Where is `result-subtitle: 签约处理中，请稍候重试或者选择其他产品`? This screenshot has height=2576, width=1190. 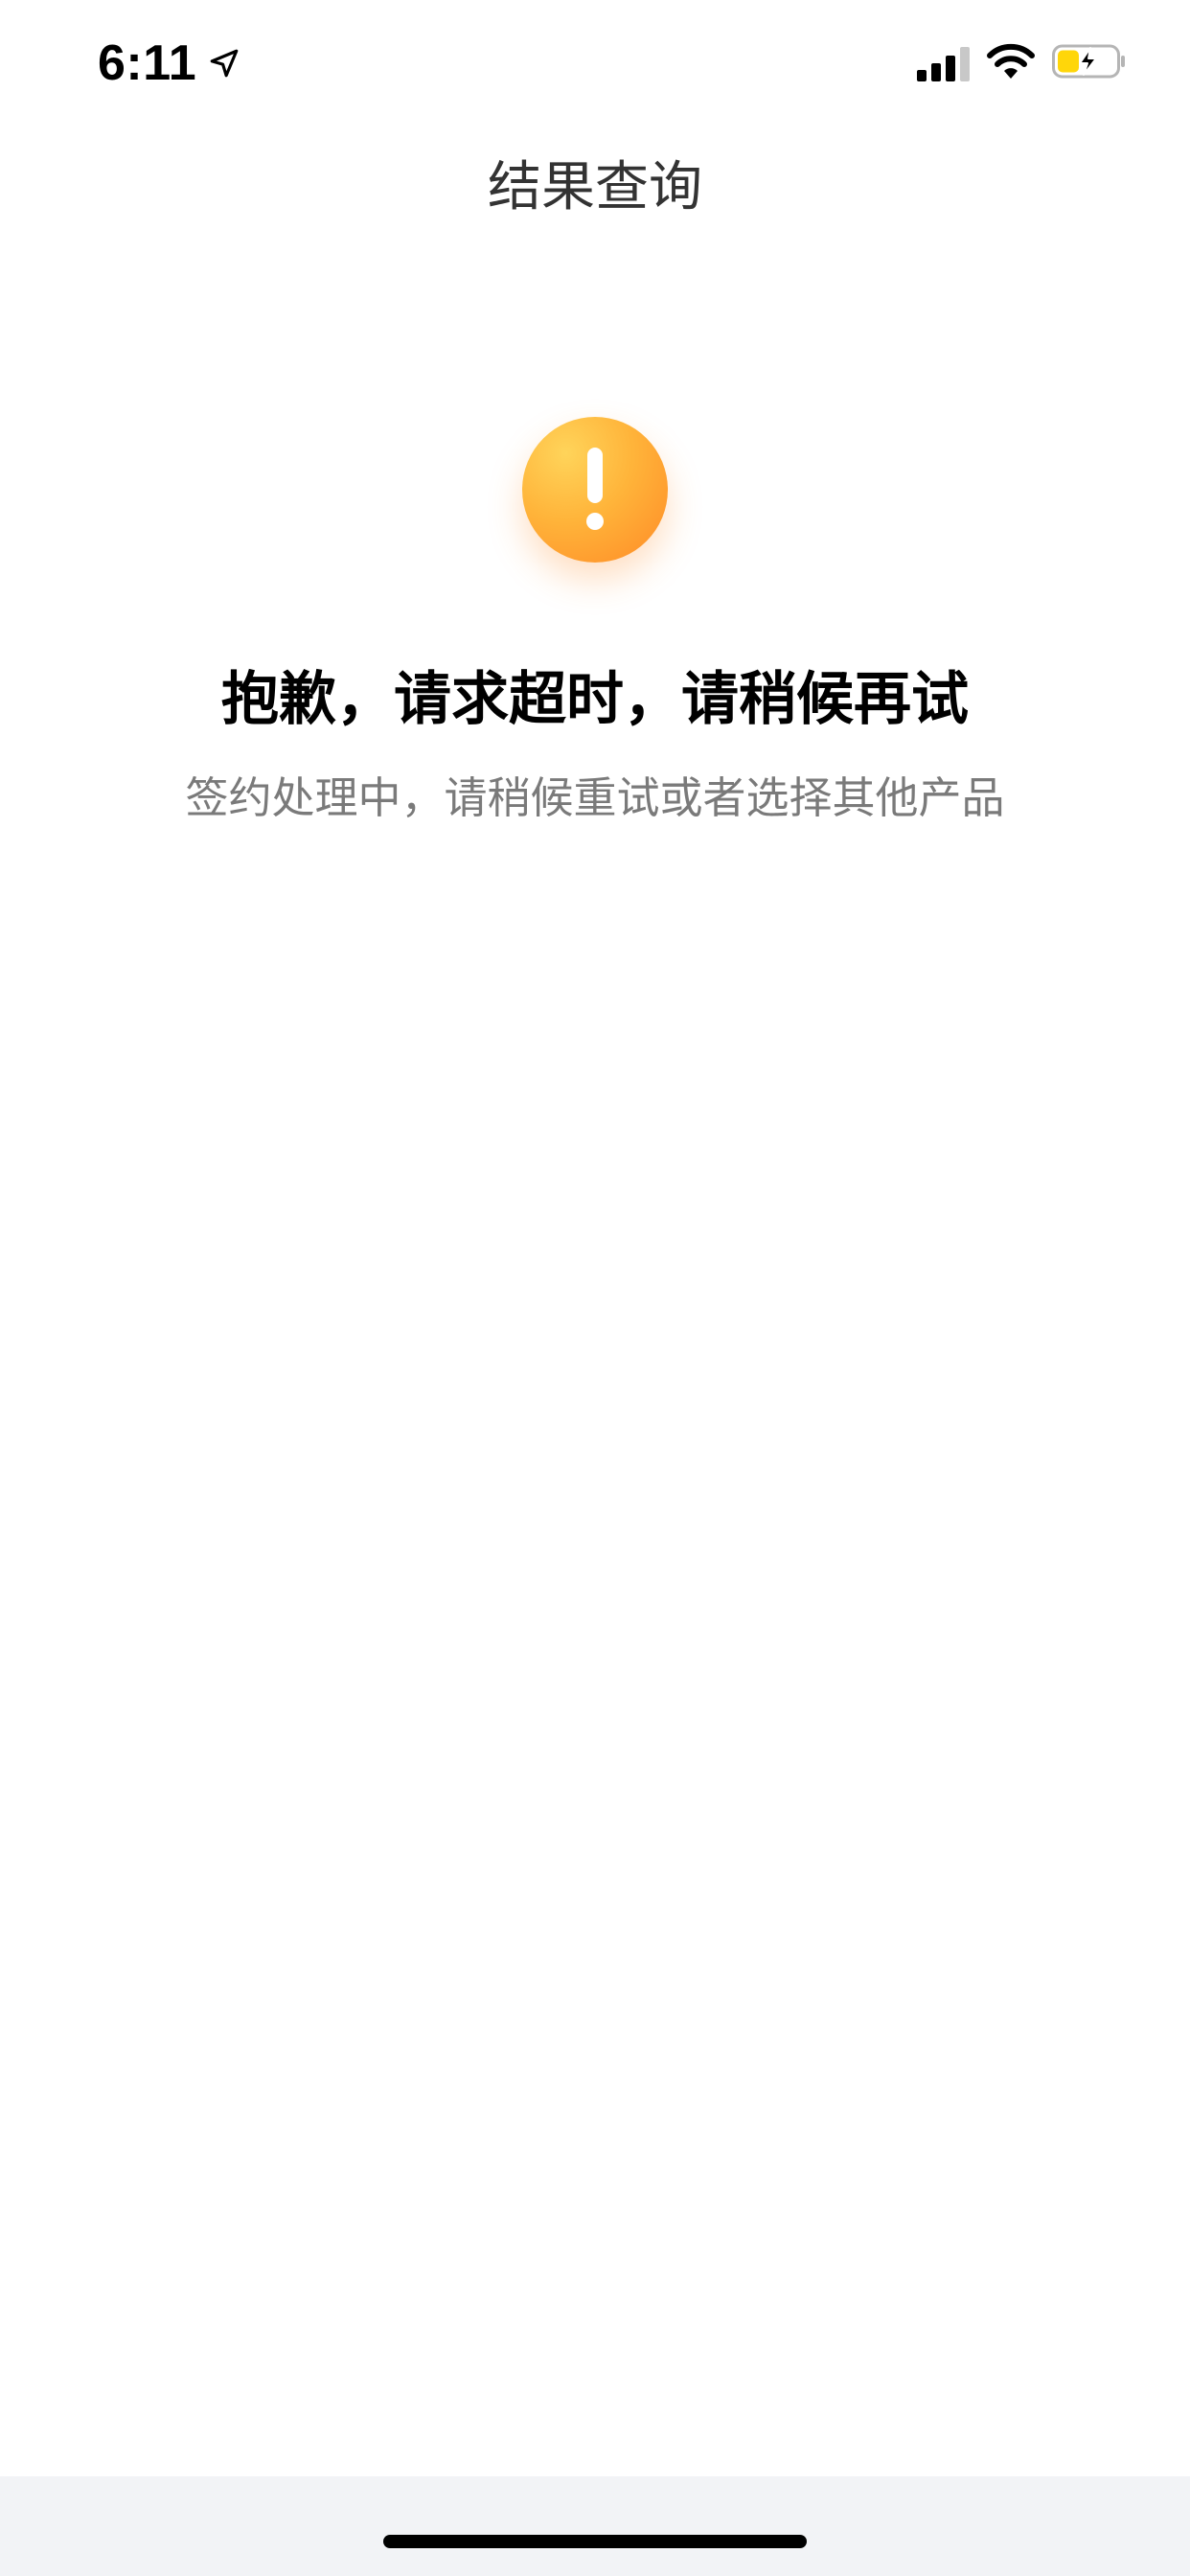 result-subtitle: 签约处理中，请稍候重试或者选择其他产品 is located at coordinates (595, 797).